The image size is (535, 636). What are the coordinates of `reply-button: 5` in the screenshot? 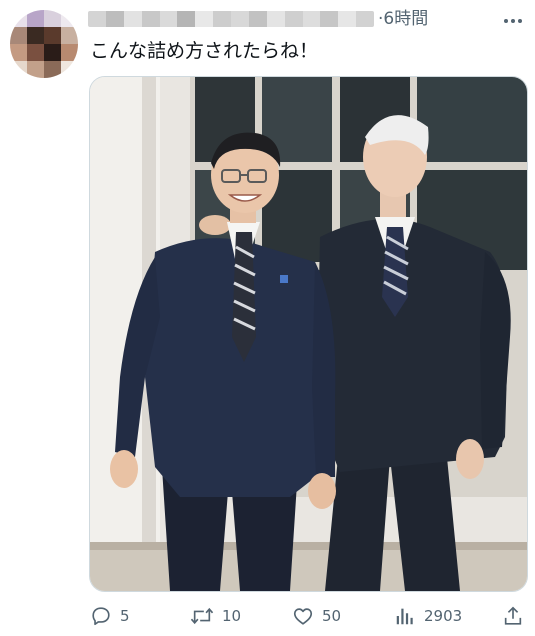 It's located at (110, 616).